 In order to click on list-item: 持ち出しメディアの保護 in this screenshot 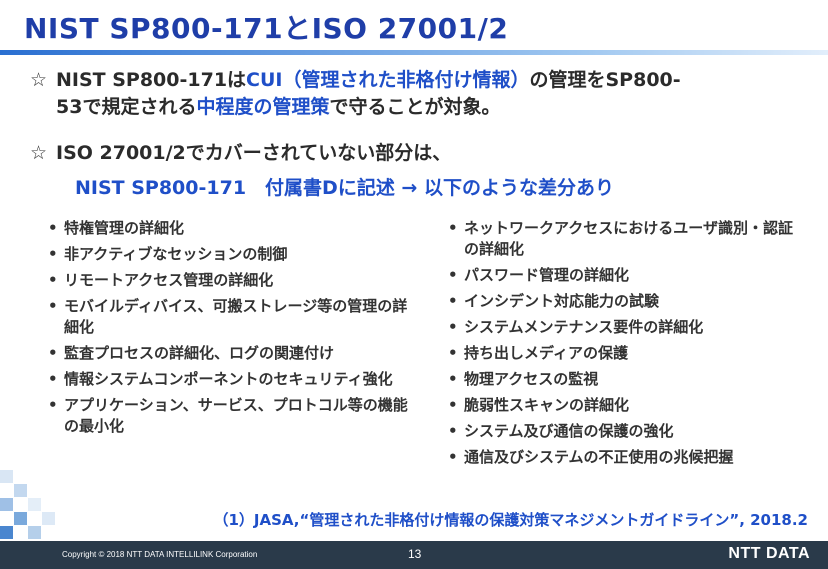, I will do `click(623, 353)`.